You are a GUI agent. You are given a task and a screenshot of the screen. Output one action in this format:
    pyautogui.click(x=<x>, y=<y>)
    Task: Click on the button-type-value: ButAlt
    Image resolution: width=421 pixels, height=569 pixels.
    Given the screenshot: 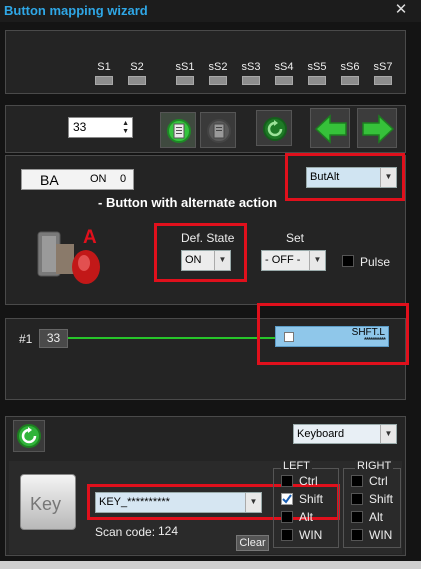 What is the action you would take?
    pyautogui.click(x=325, y=177)
    